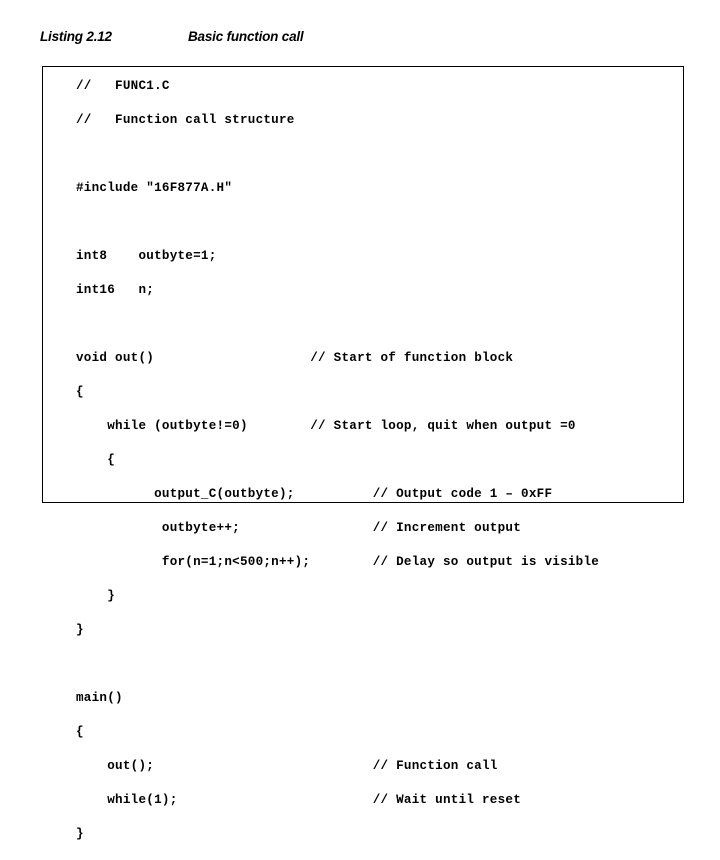  Describe the element at coordinates (115, 290) in the screenshot. I see `code-statement: int16 n;` at that location.